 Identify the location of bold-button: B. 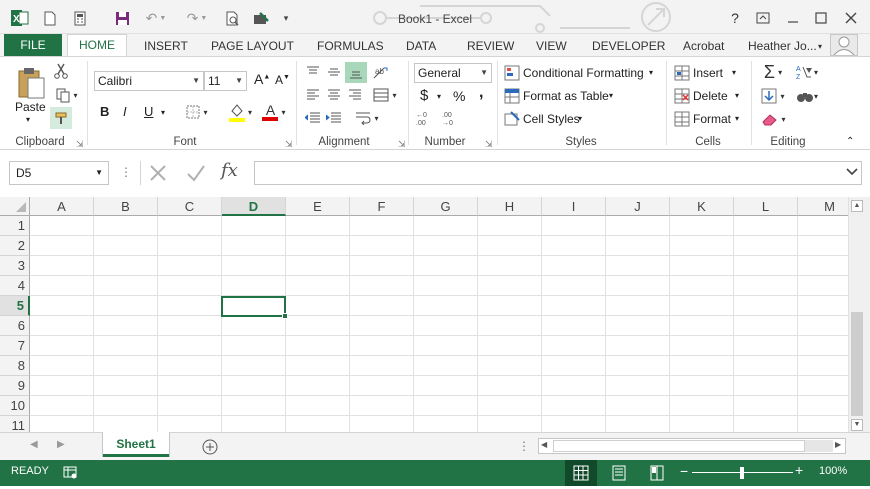
(104, 111).